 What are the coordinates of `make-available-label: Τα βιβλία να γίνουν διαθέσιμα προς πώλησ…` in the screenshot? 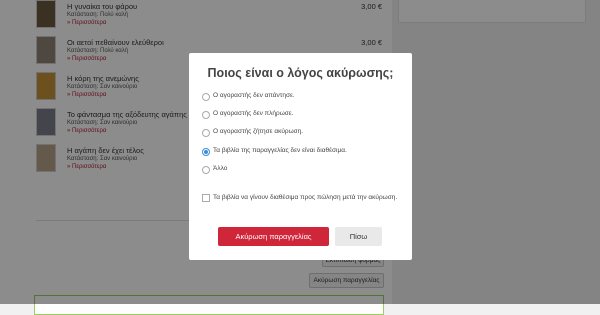 It's located at (305, 198).